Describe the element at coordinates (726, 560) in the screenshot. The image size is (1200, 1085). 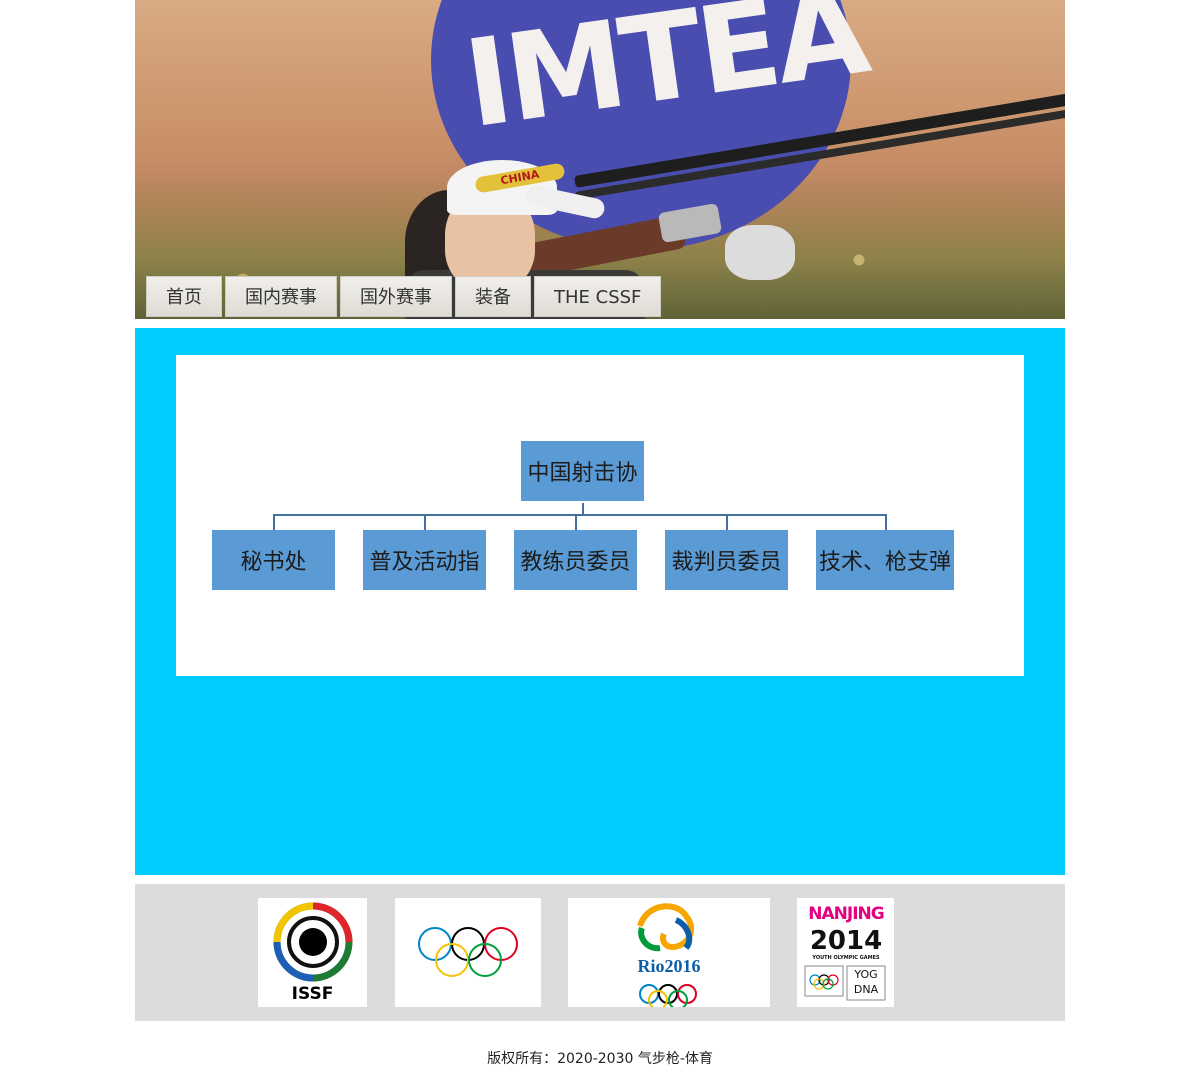
I see `org-child-referee-committee: 裁判员委员` at that location.